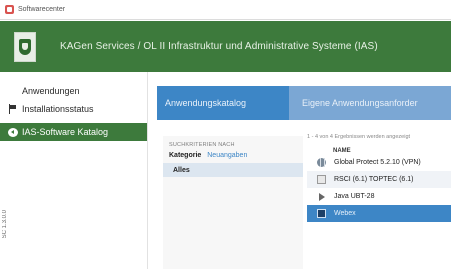 The image size is (451, 269). I want to click on sidebar-item-label: Anwendungen, so click(51, 91).